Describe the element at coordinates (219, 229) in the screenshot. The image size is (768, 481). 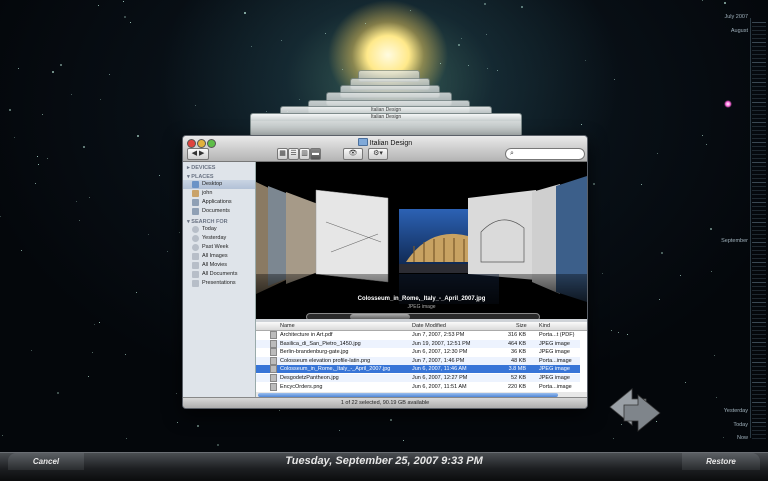
I see `sidebar-item-today: Today` at that location.